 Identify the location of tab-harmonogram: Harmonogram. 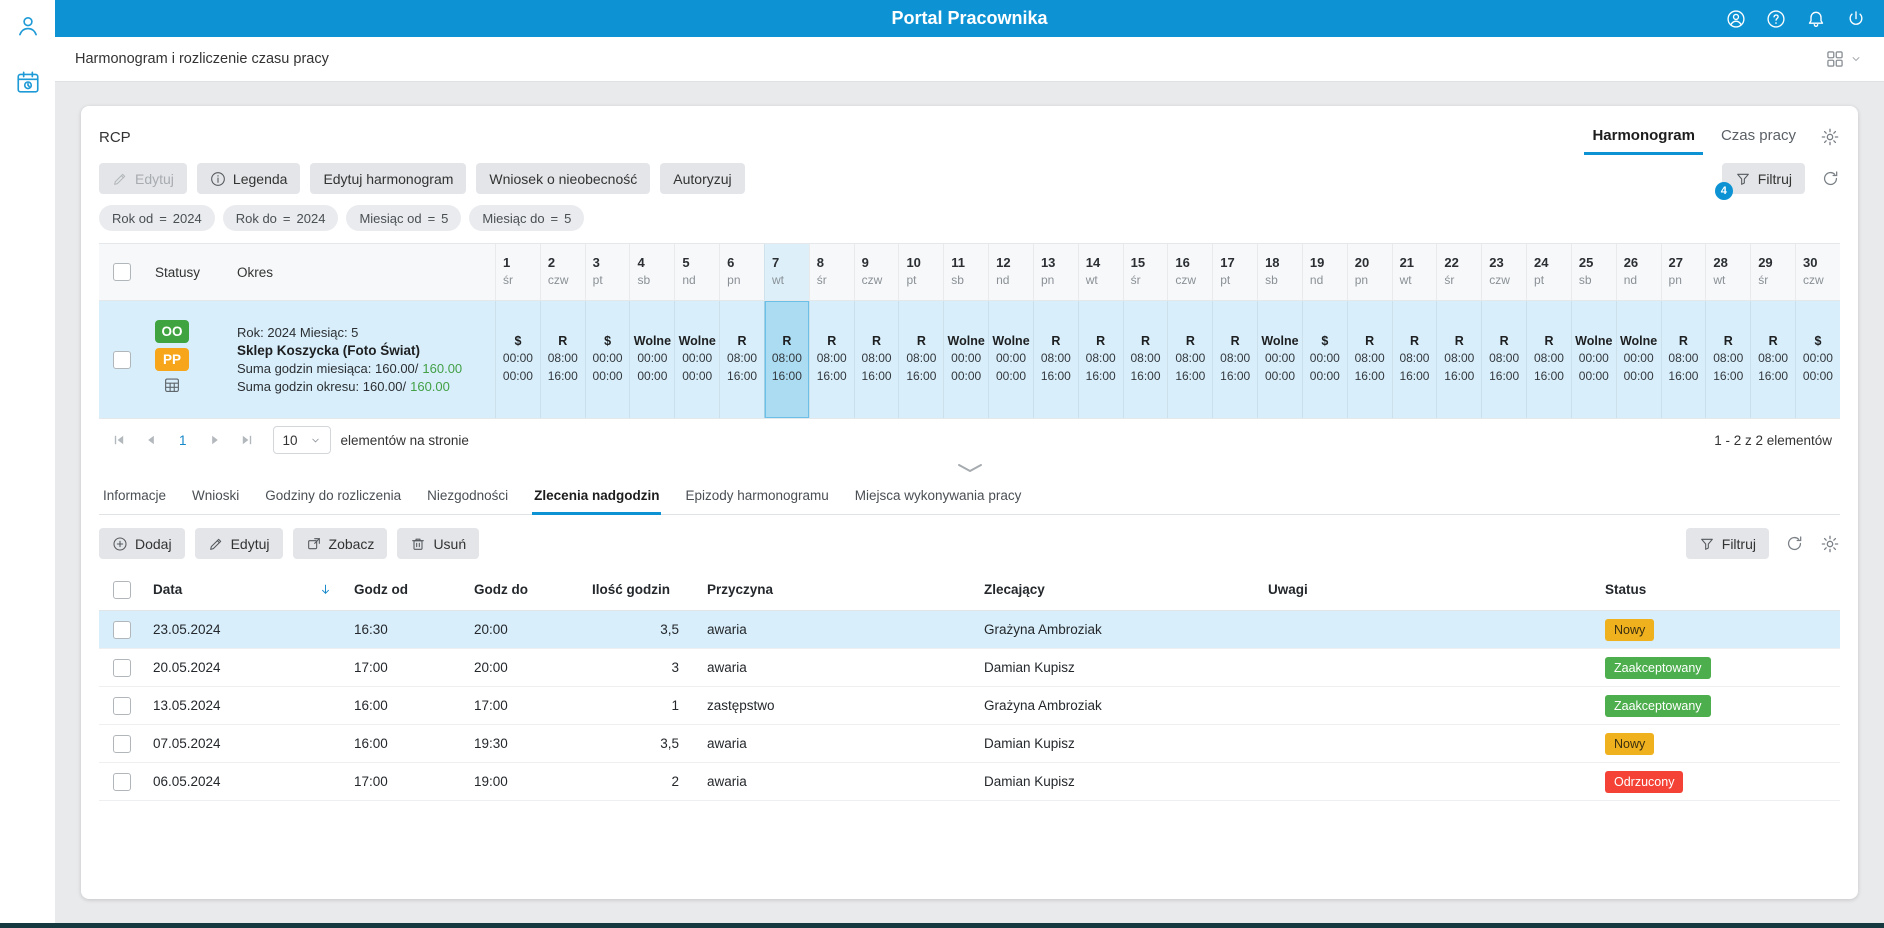
(1643, 137).